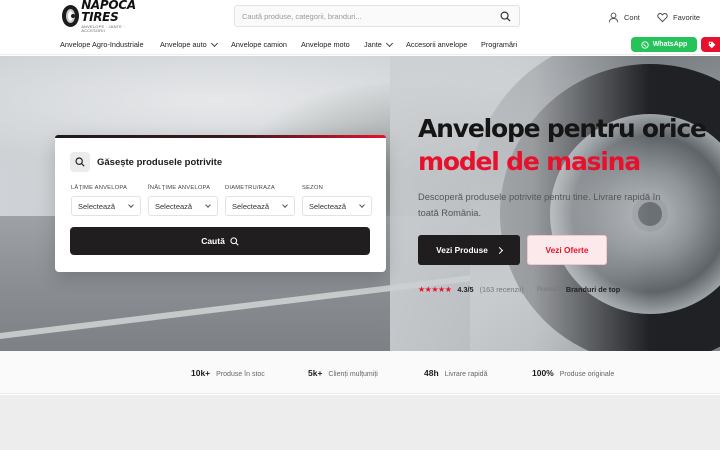 Image resolution: width=720 pixels, height=450 pixels. What do you see at coordinates (499, 250) in the screenshot?
I see `chevron-right-icon` at bounding box center [499, 250].